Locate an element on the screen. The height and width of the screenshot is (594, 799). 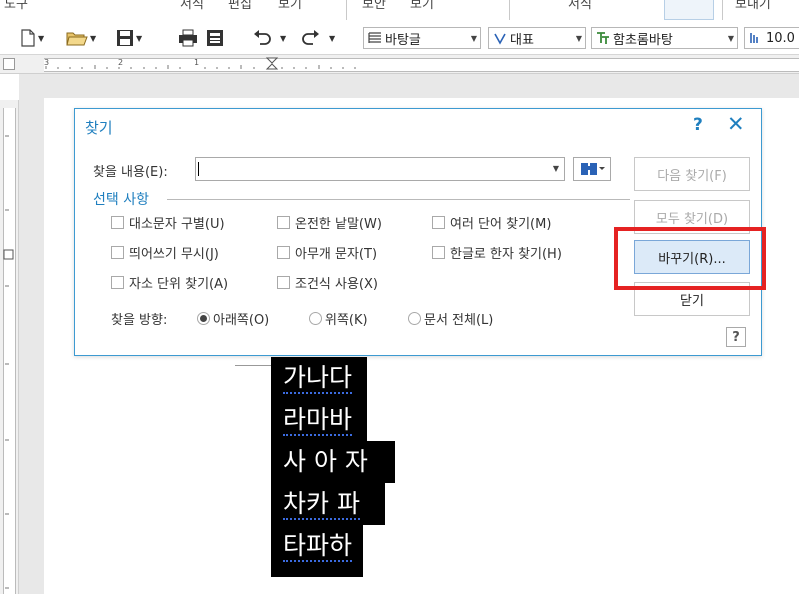
checkbox-label: 조건식 사용(X) is located at coordinates (336, 284).